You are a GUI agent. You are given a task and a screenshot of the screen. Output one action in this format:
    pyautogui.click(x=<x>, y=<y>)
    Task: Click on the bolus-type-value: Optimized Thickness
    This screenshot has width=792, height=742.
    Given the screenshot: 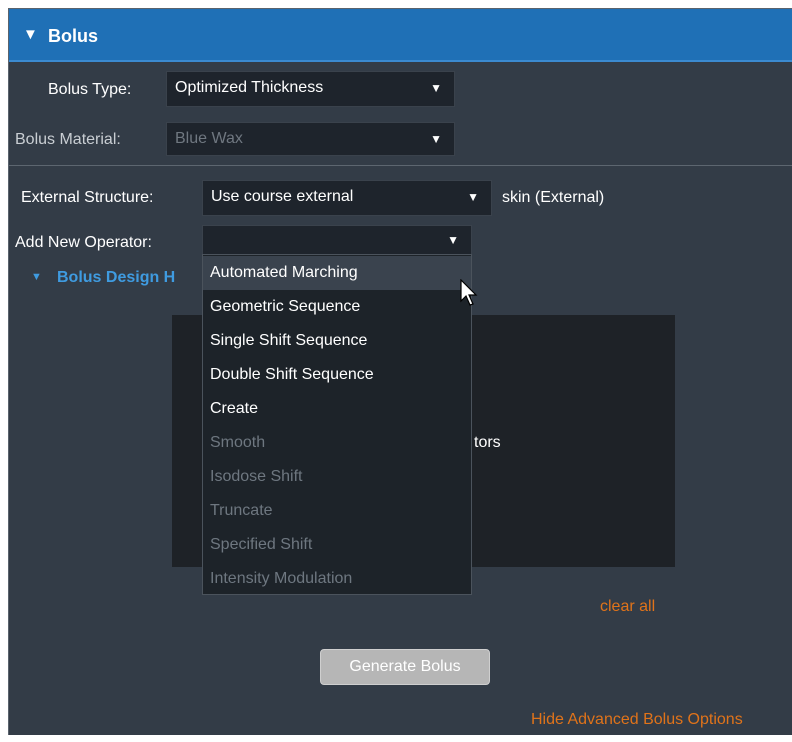 What is the action you would take?
    pyautogui.click(x=249, y=87)
    